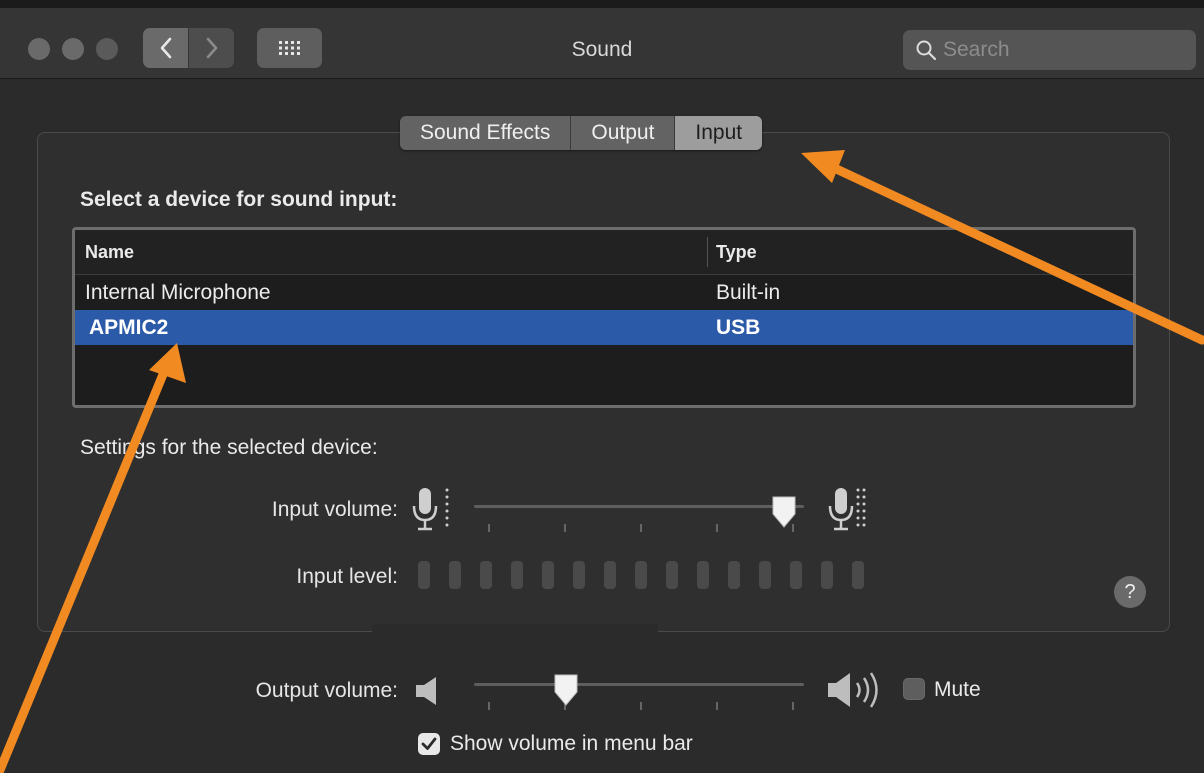 The height and width of the screenshot is (773, 1204). What do you see at coordinates (178, 292) in the screenshot?
I see `device-name: Internal Microphone` at bounding box center [178, 292].